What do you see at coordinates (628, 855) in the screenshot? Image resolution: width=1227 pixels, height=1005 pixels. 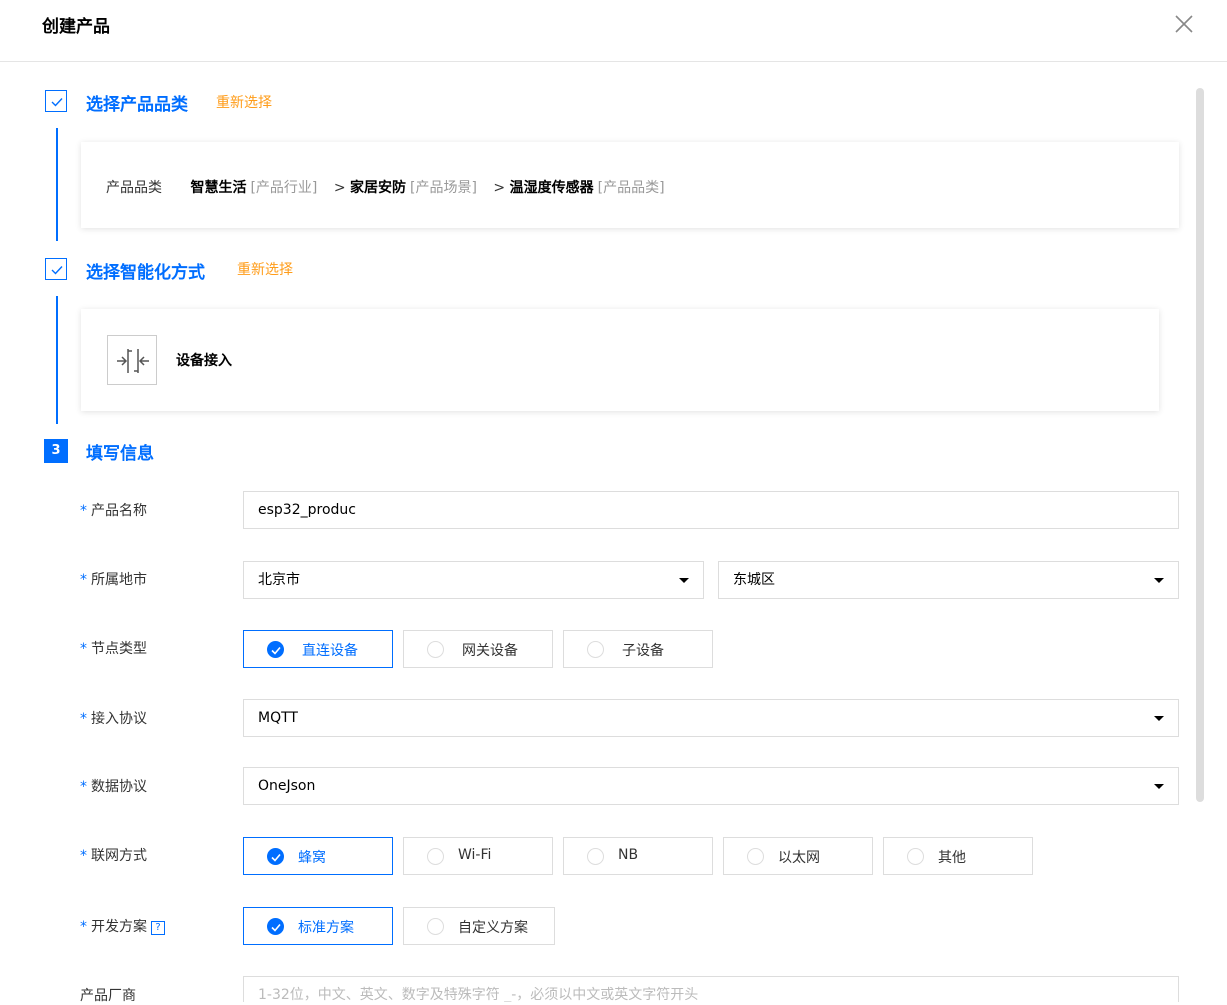 I see `network-option-label: NB` at bounding box center [628, 855].